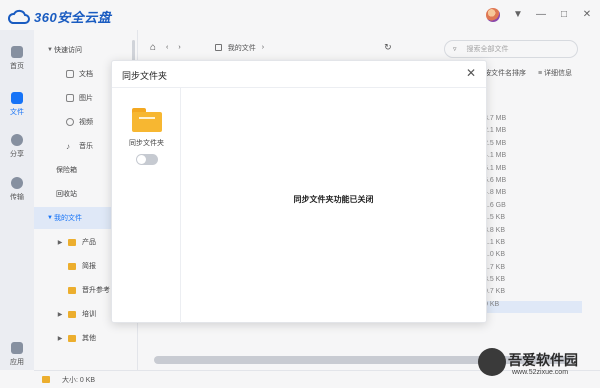  Describe the element at coordinates (147, 159) in the screenshot. I see `sync-toggle` at that location.